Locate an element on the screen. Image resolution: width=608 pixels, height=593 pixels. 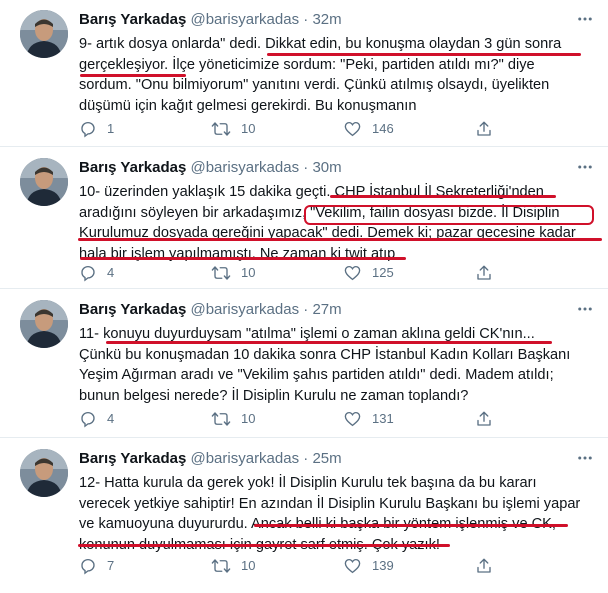
like-button: 125 is located at coordinates (368, 273).